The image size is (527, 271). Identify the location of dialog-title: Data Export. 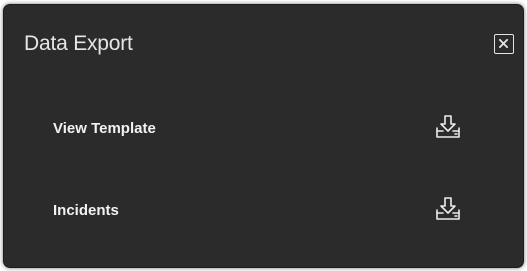
(78, 43).